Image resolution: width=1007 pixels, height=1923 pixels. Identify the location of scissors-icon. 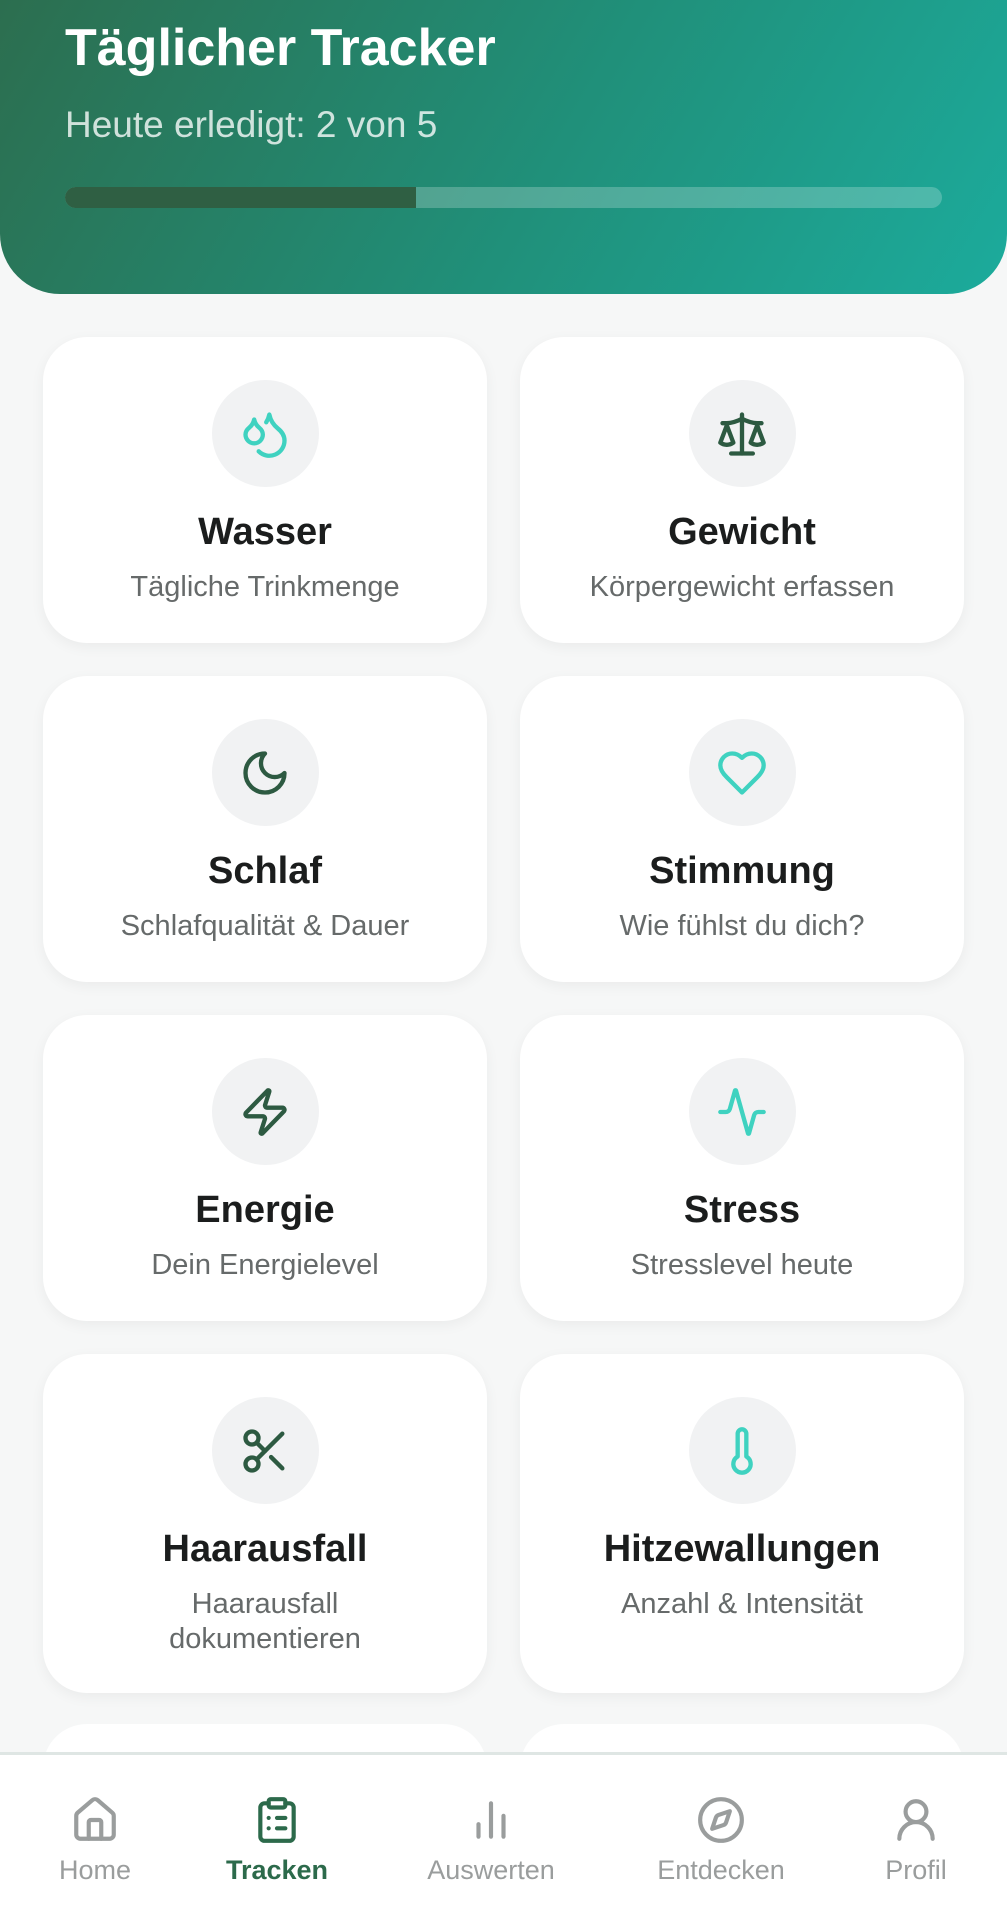
(265, 1450).